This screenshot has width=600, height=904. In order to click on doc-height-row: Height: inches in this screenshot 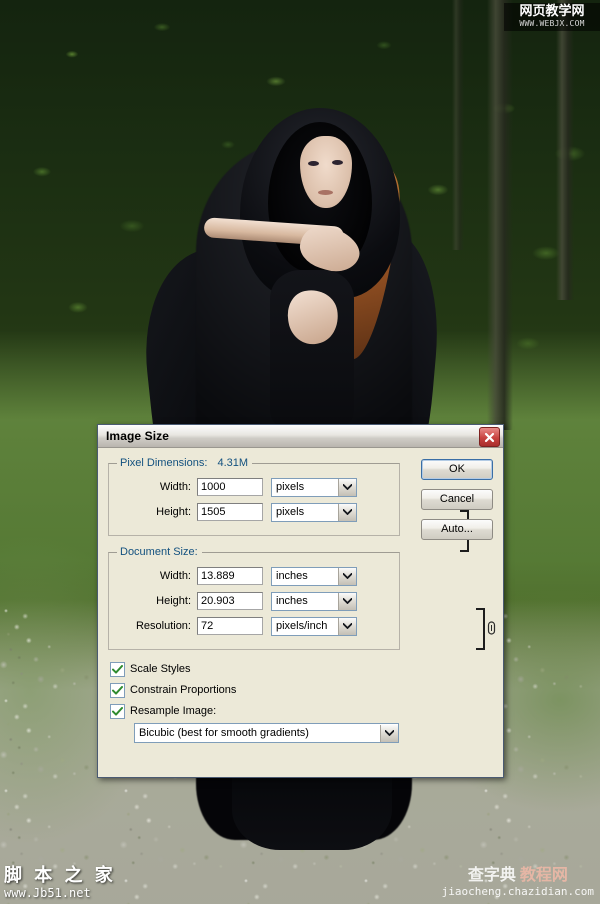, I will do `click(254, 601)`.